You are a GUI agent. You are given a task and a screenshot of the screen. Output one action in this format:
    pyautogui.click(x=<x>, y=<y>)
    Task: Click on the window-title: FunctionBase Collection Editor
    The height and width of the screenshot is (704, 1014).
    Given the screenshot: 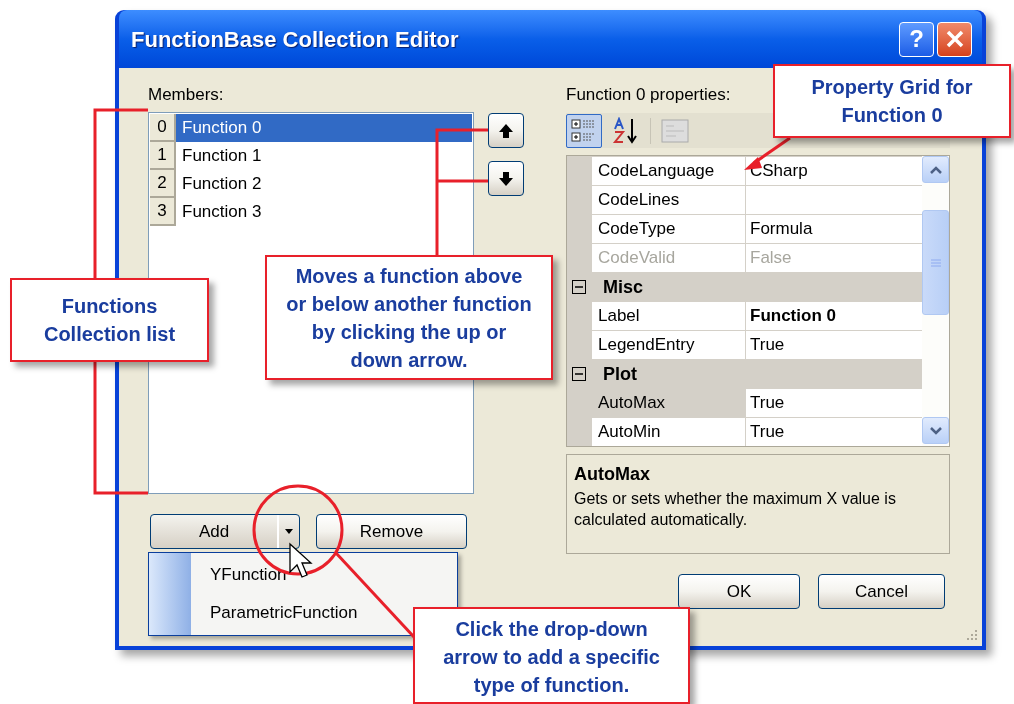 What is the action you would take?
    pyautogui.click(x=295, y=39)
    